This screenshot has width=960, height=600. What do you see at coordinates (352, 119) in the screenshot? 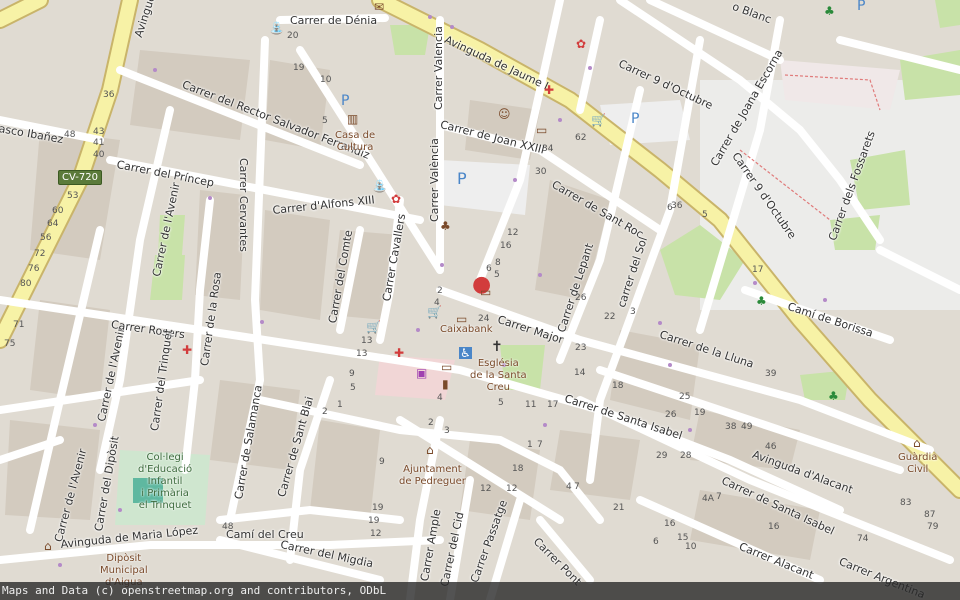
I see `library-icon: ▥` at bounding box center [352, 119].